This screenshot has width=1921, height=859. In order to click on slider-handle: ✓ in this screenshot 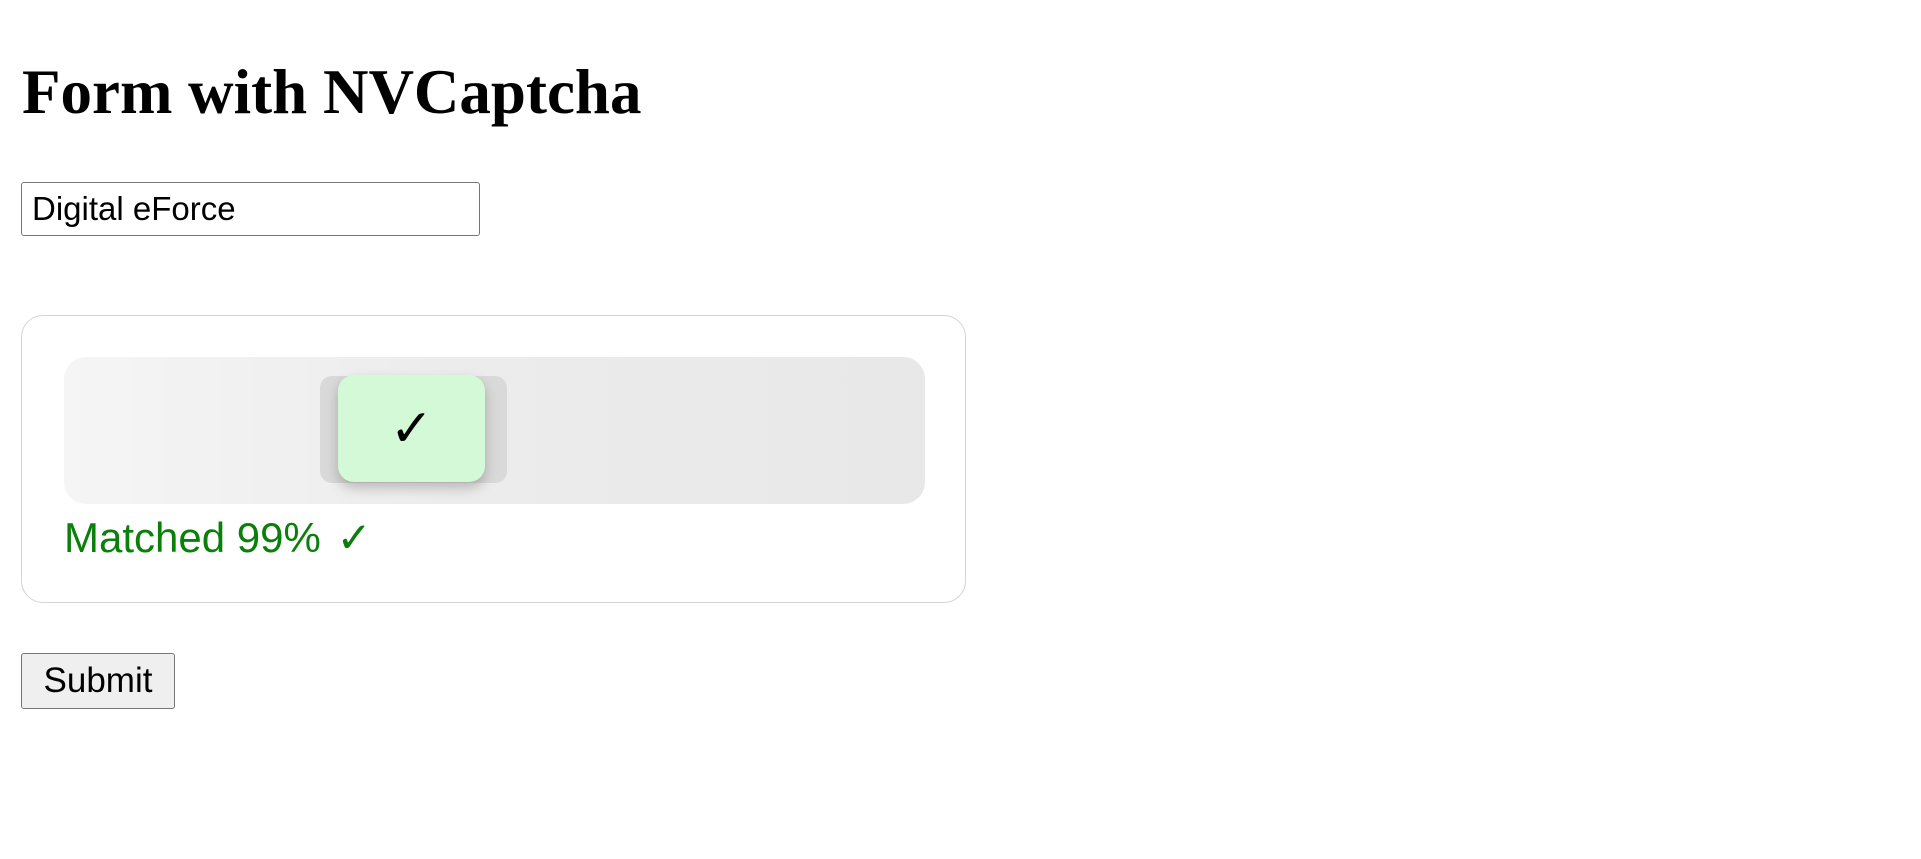, I will do `click(411, 428)`.